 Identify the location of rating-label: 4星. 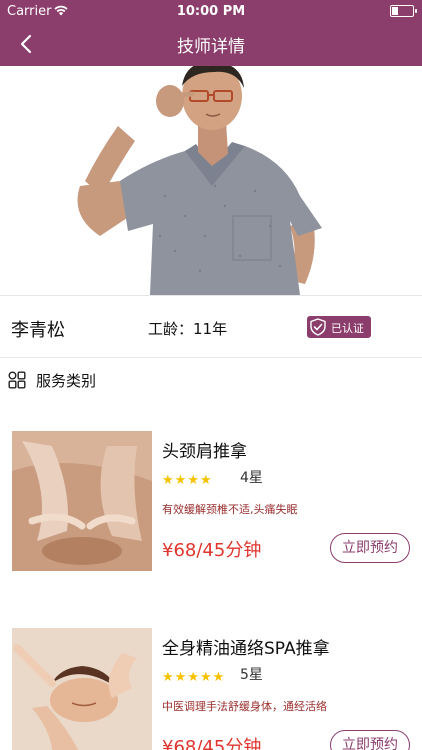
(251, 478).